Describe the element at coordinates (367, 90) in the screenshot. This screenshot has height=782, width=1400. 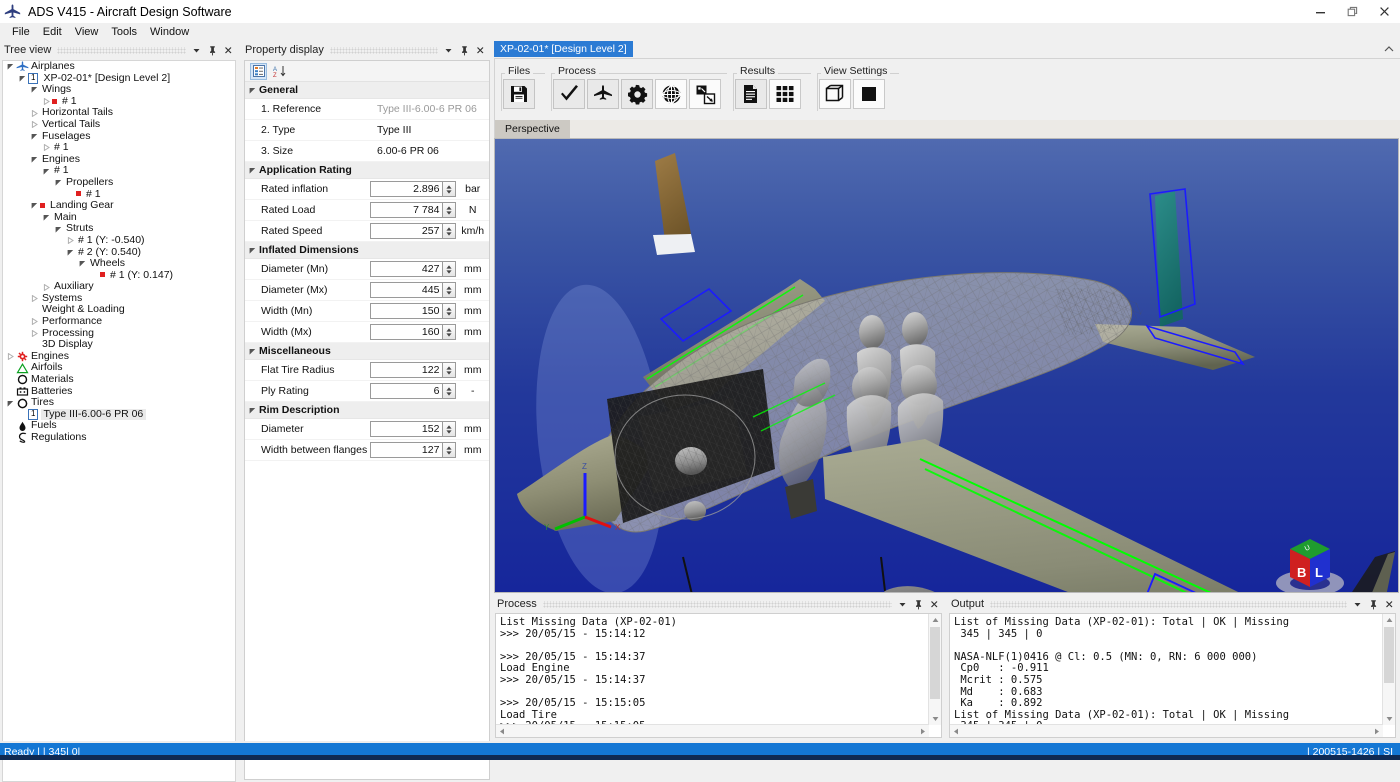
I see `property-group-header: General` at that location.